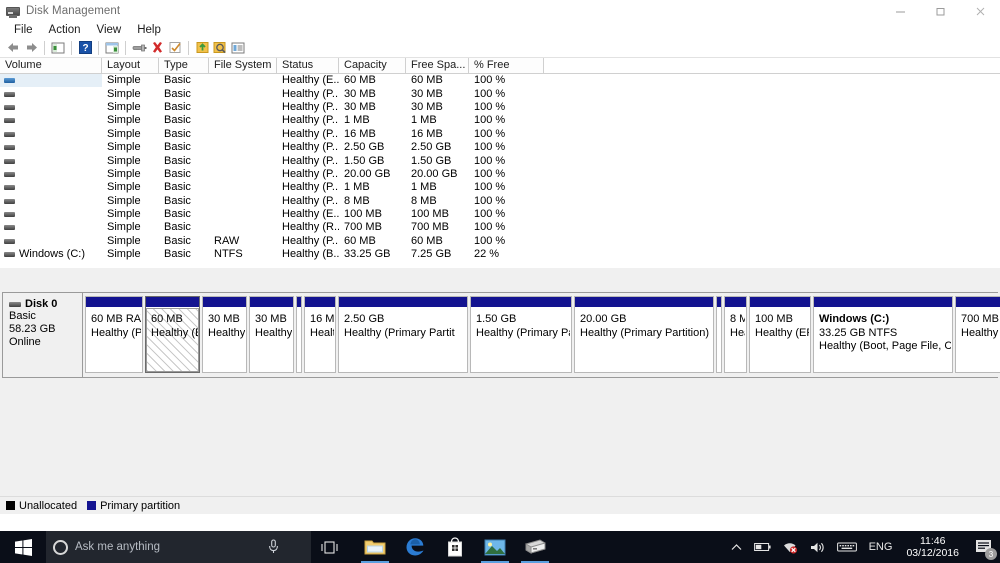 This screenshot has width=1000, height=563. I want to click on show-hide-tree-icon, so click(58, 48).